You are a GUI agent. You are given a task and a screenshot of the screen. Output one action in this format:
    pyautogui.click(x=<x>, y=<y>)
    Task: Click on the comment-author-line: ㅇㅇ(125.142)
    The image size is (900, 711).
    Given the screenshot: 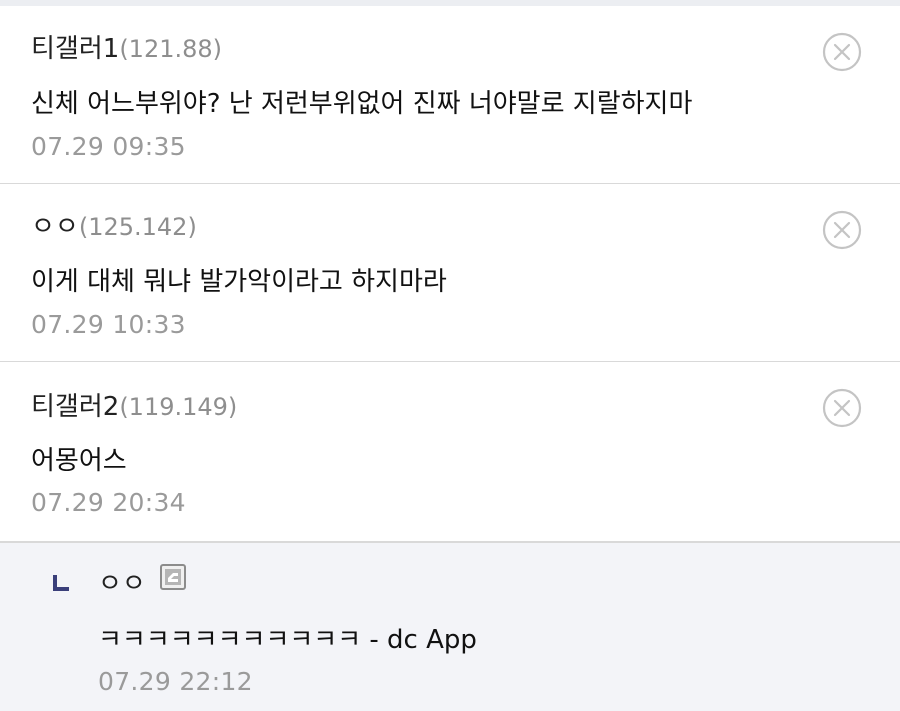 What is the action you would take?
    pyautogui.click(x=114, y=224)
    